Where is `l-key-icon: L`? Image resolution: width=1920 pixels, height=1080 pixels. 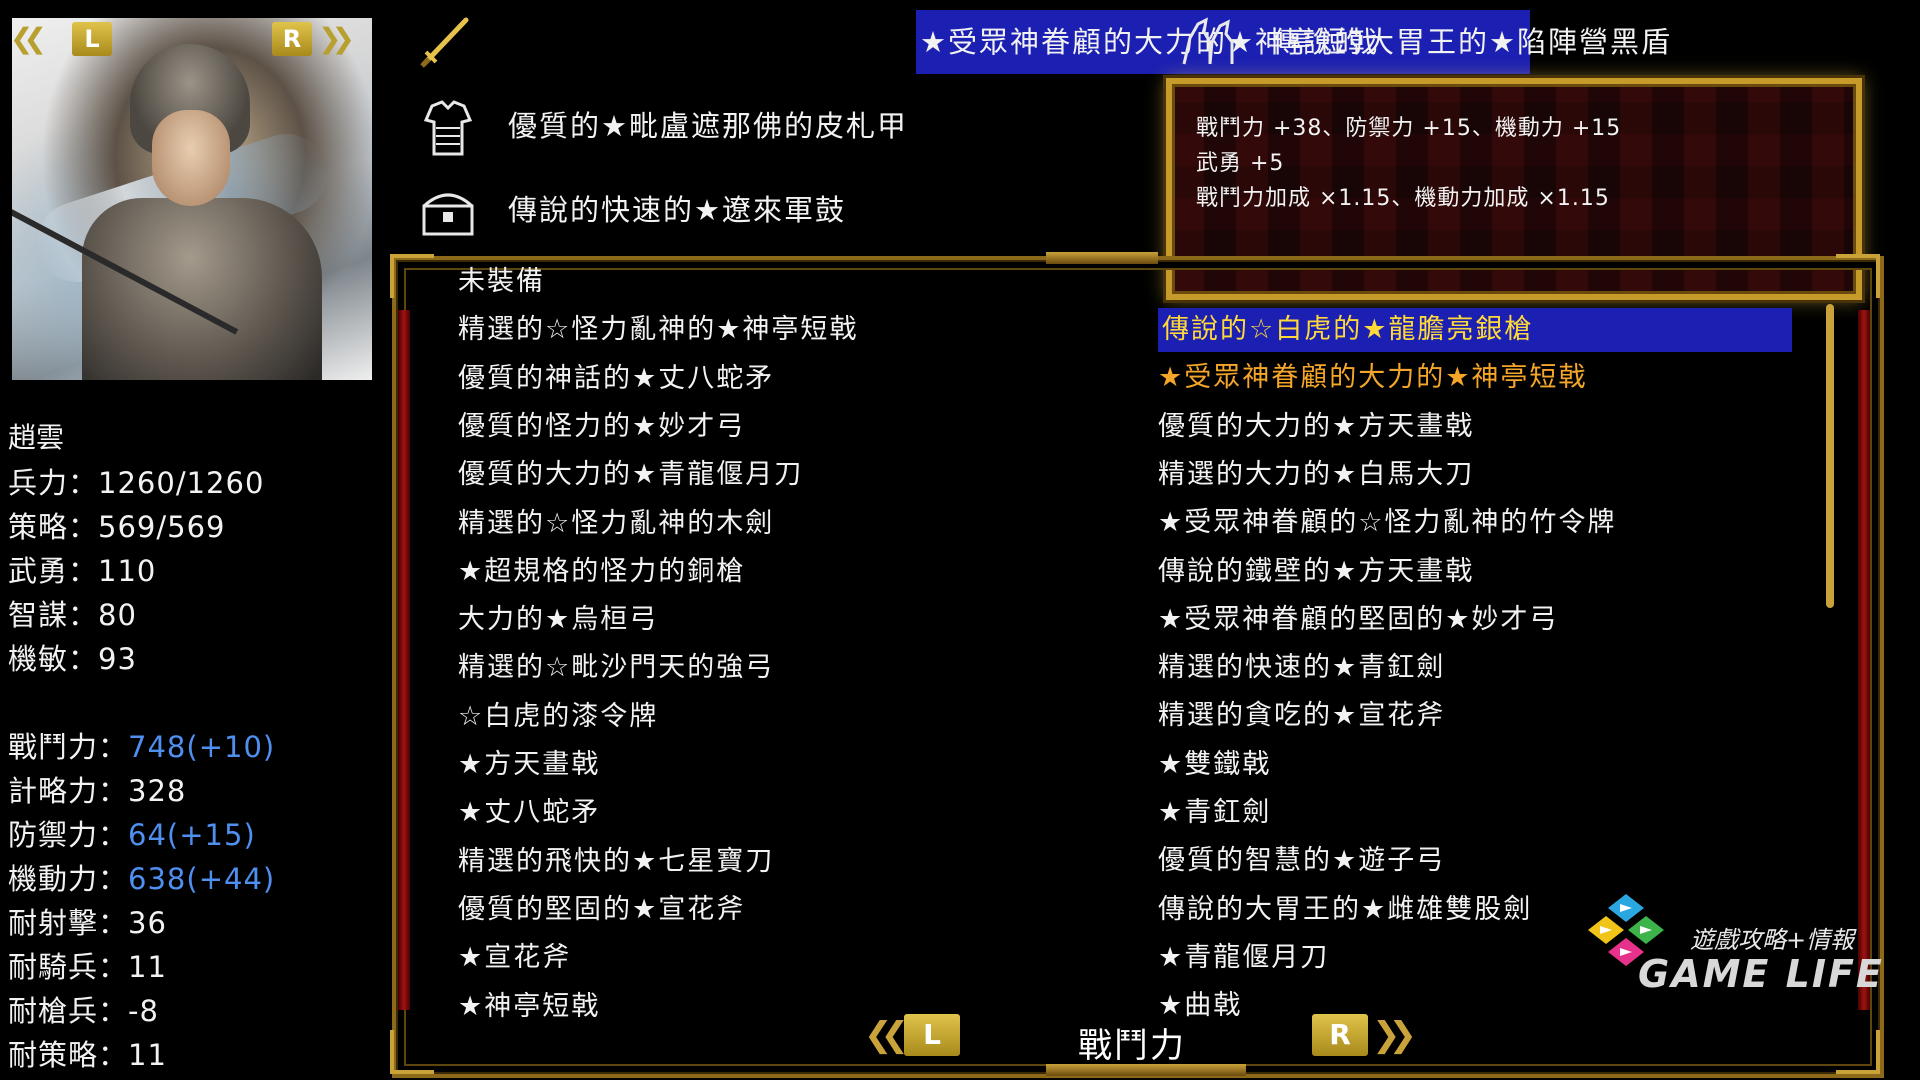
l-key-icon: L is located at coordinates (932, 1035).